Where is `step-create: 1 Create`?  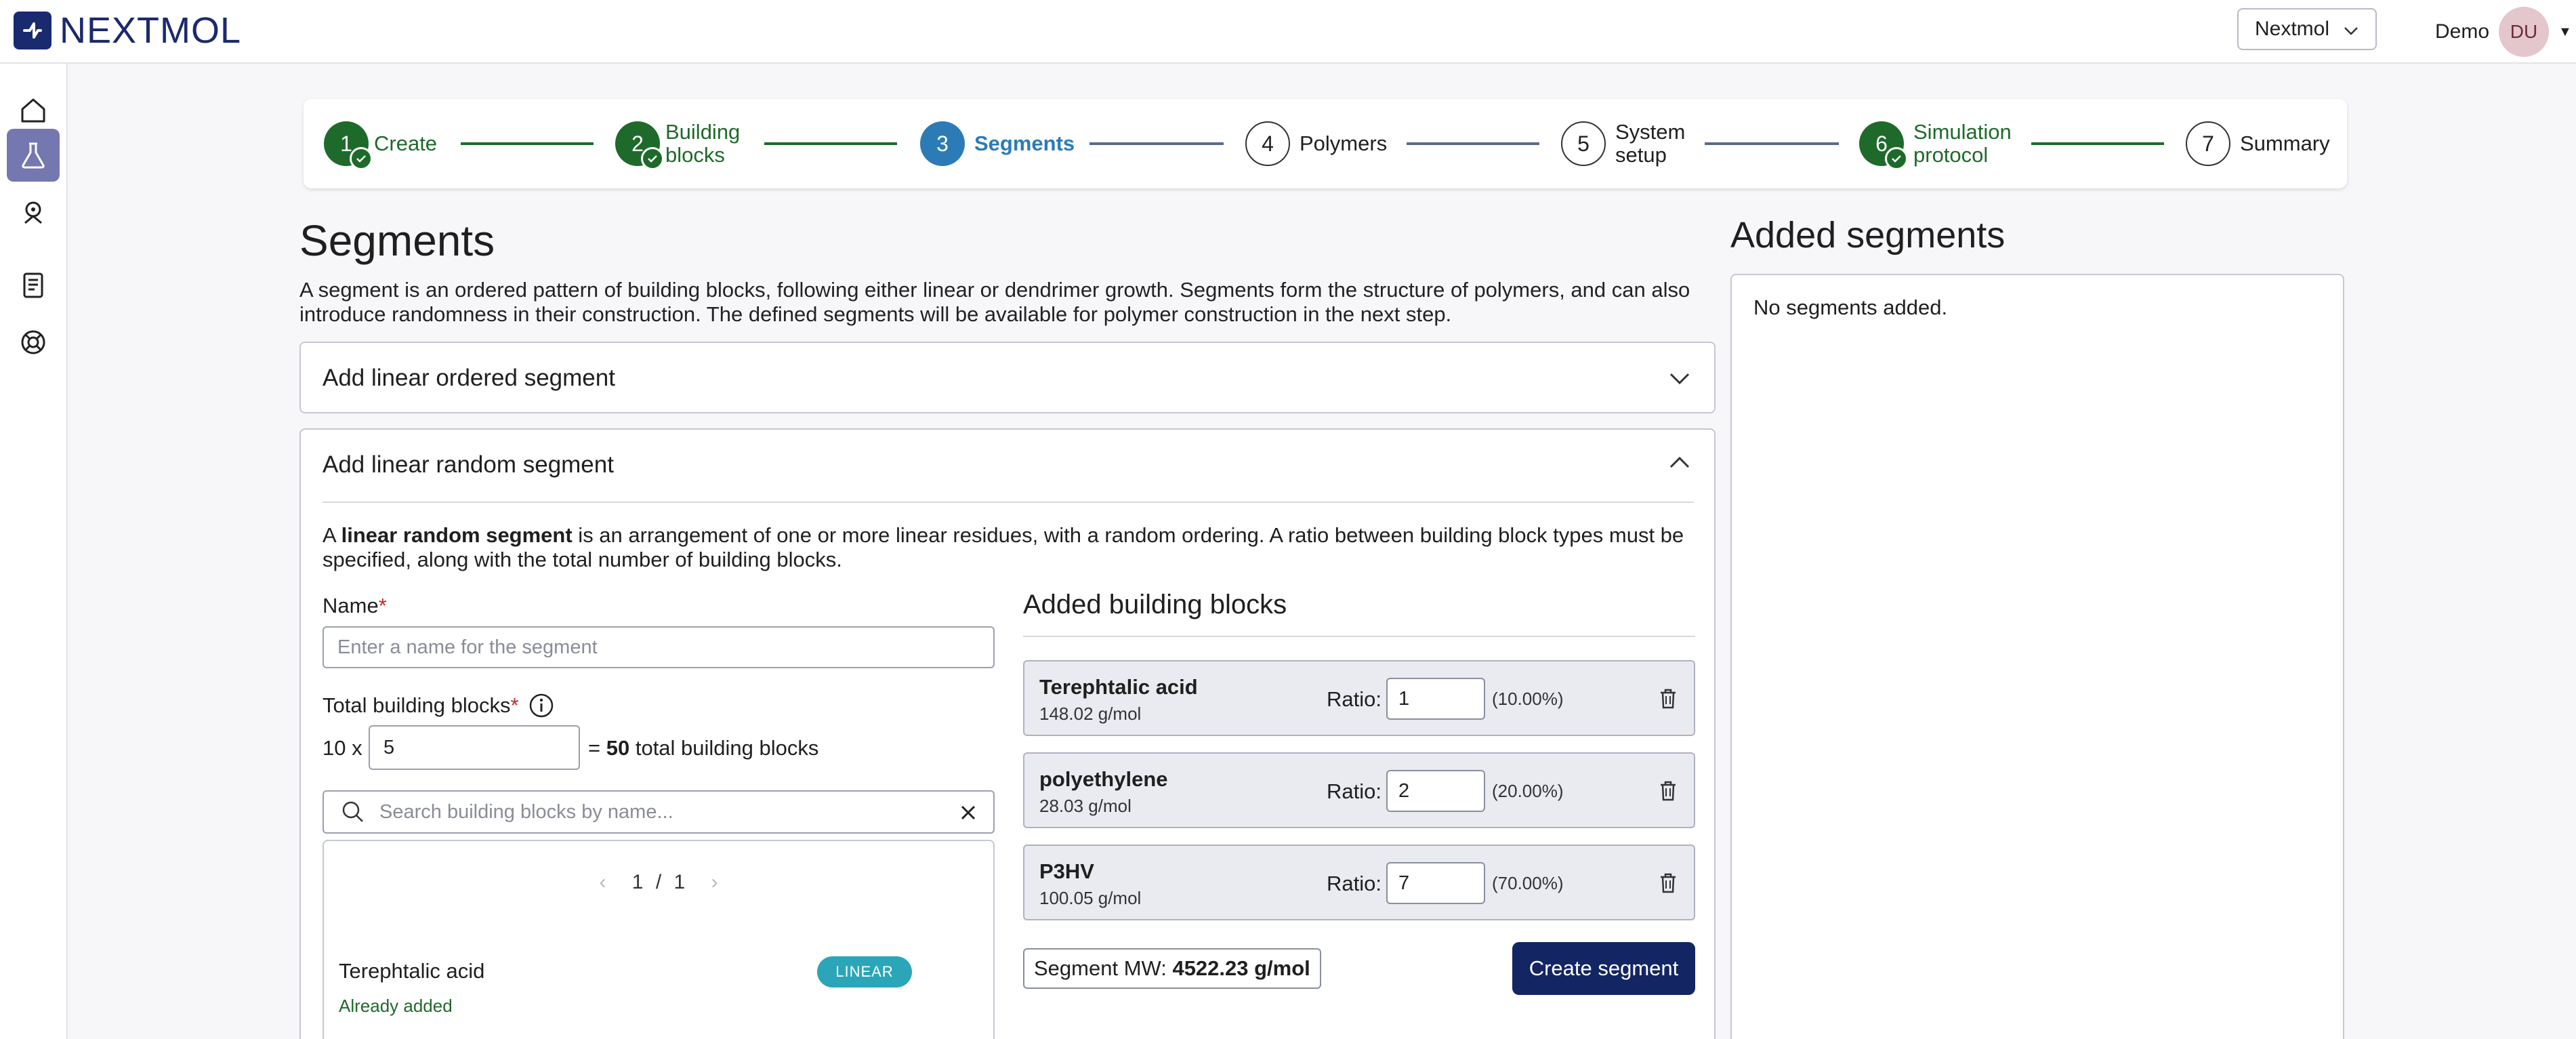
step-create: 1 Create is located at coordinates (381, 144).